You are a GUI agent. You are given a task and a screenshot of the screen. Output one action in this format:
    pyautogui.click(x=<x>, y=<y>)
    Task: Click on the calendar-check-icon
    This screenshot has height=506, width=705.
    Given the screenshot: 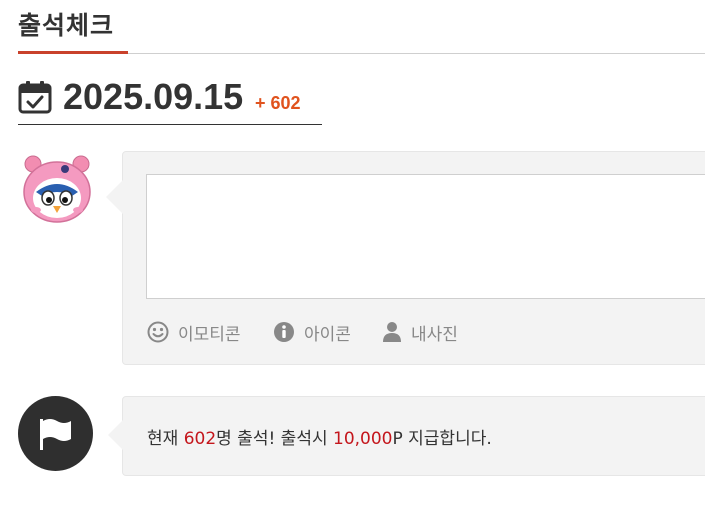 What is the action you would take?
    pyautogui.click(x=35, y=97)
    